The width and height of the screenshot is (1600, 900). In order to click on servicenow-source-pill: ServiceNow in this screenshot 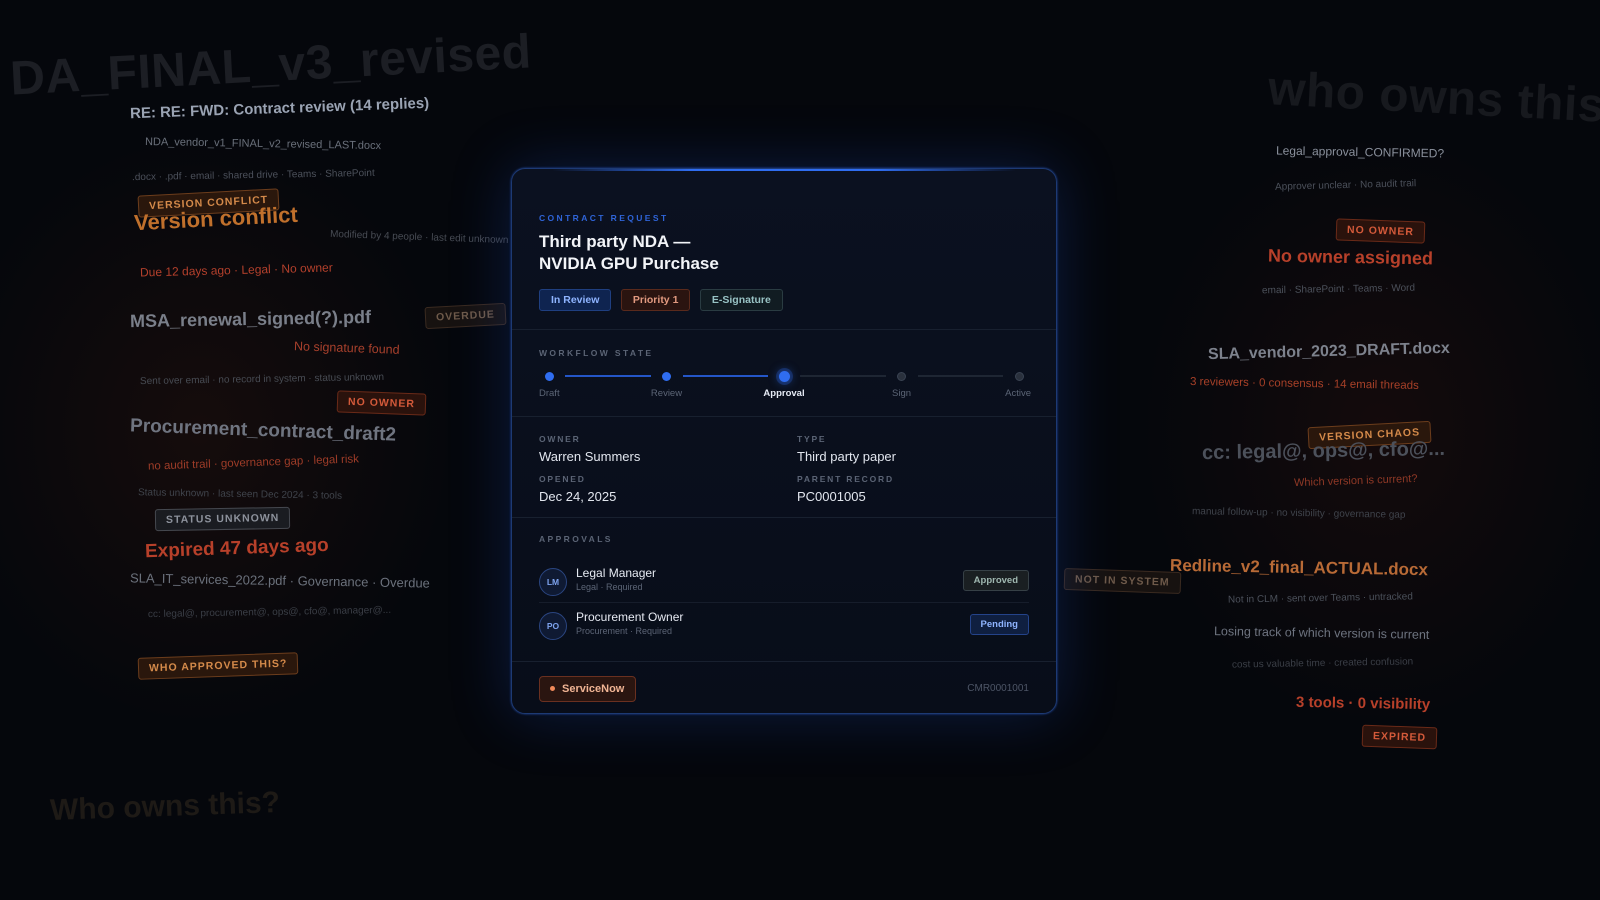, I will do `click(588, 689)`.